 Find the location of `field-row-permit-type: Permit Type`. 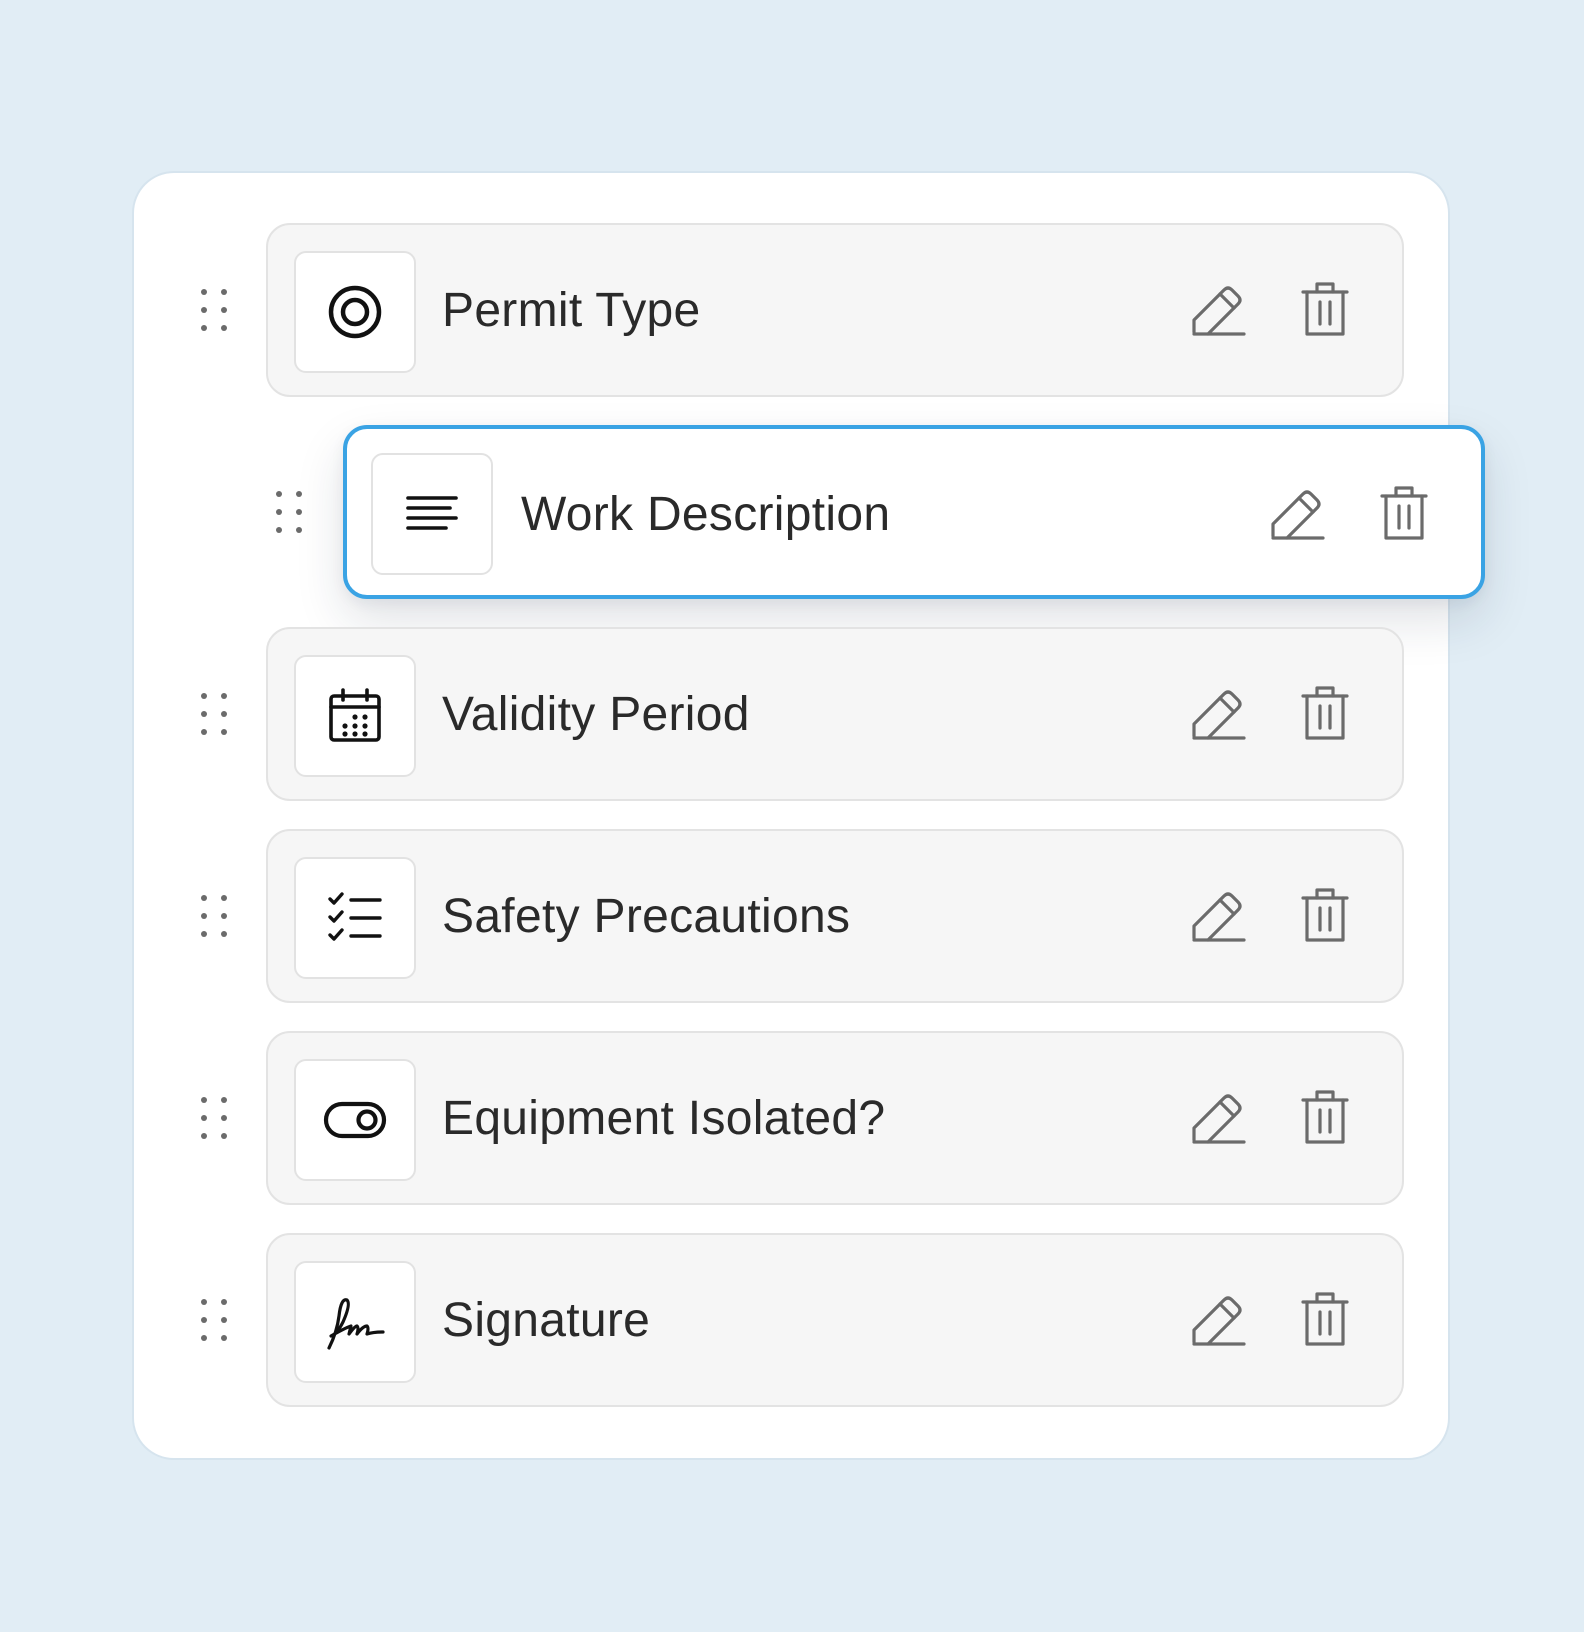

field-row-permit-type: Permit Type is located at coordinates (791, 310).